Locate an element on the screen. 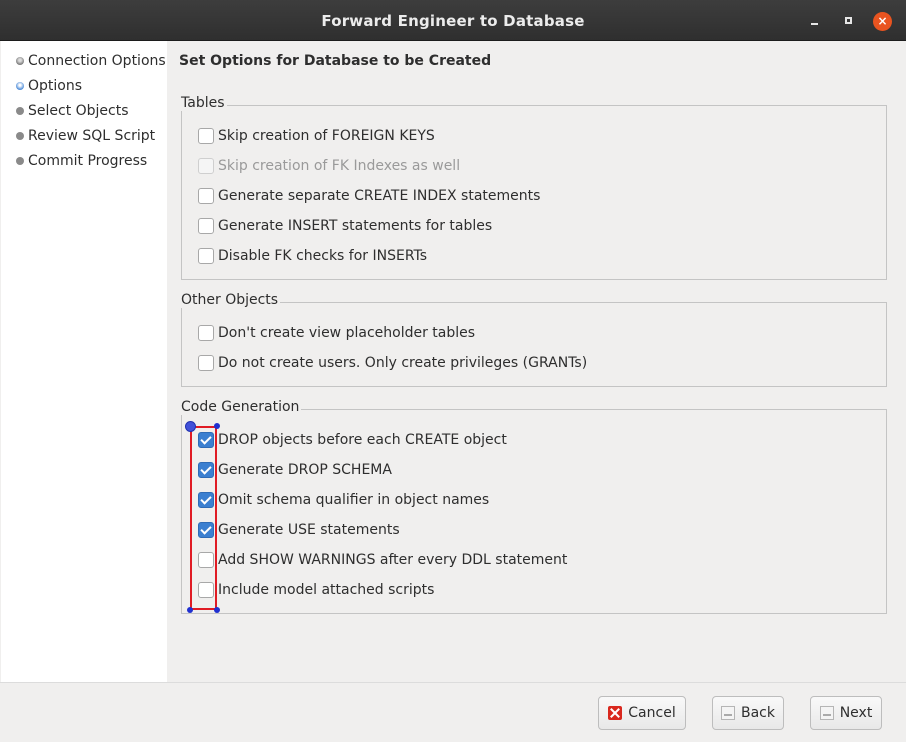 This screenshot has height=742, width=906. next-label: Next is located at coordinates (856, 713).